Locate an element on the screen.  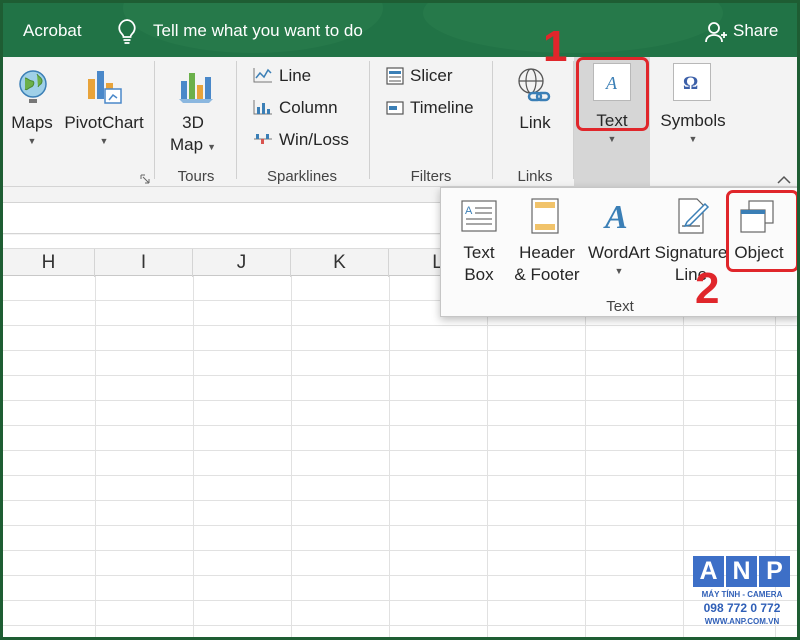
omega-icon: Ω is located at coordinates (692, 82).